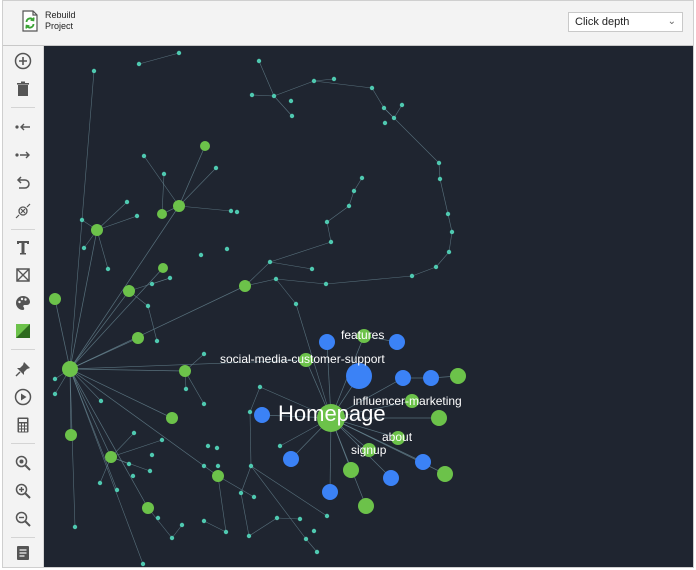  What do you see at coordinates (23, 183) in the screenshot?
I see `undo-button` at bounding box center [23, 183].